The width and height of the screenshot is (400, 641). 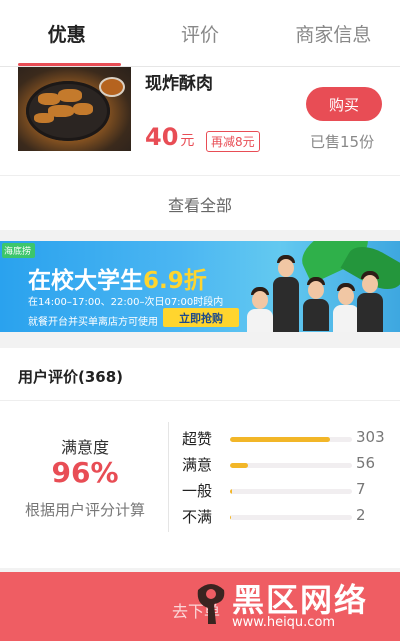 What do you see at coordinates (85, 472) in the screenshot?
I see `satisfaction-value: 96%` at bounding box center [85, 472].